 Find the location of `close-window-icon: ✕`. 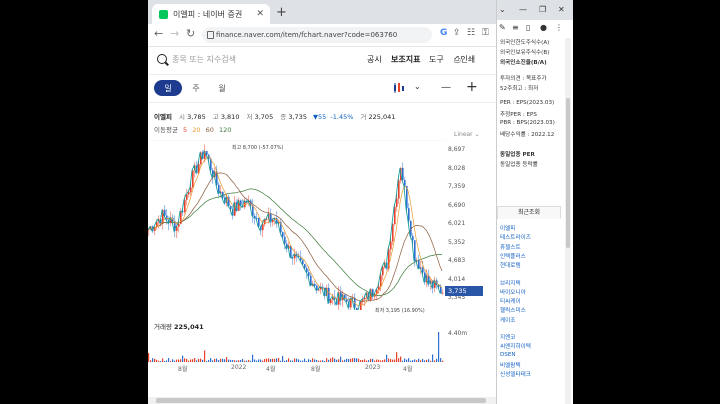

close-window-icon: ✕ is located at coordinates (561, 9).